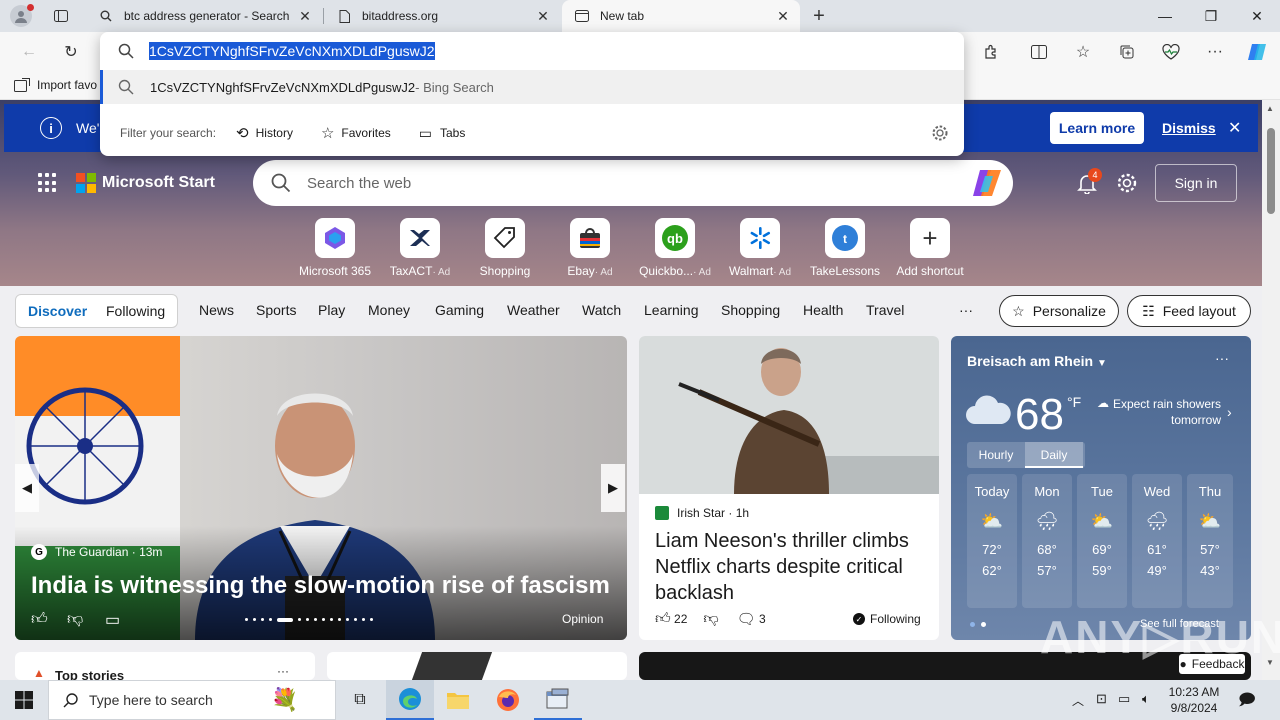 This screenshot has height=720, width=1280. What do you see at coordinates (1257, 52) in the screenshot?
I see `copilot-button` at bounding box center [1257, 52].